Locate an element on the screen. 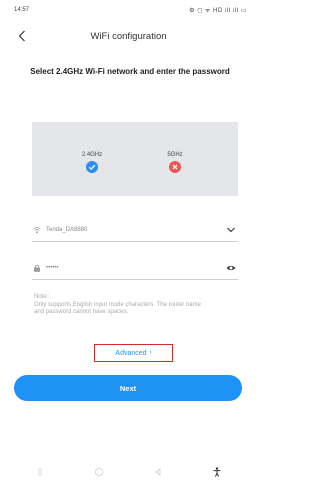 The height and width of the screenshot is (489, 320). wifi-network-select: Tenda_DA8880 is located at coordinates (135, 230).